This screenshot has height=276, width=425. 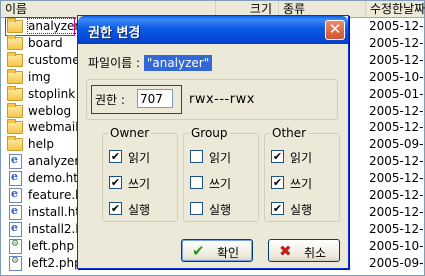 I want to click on permission-string: rwx---rwx, so click(x=222, y=99).